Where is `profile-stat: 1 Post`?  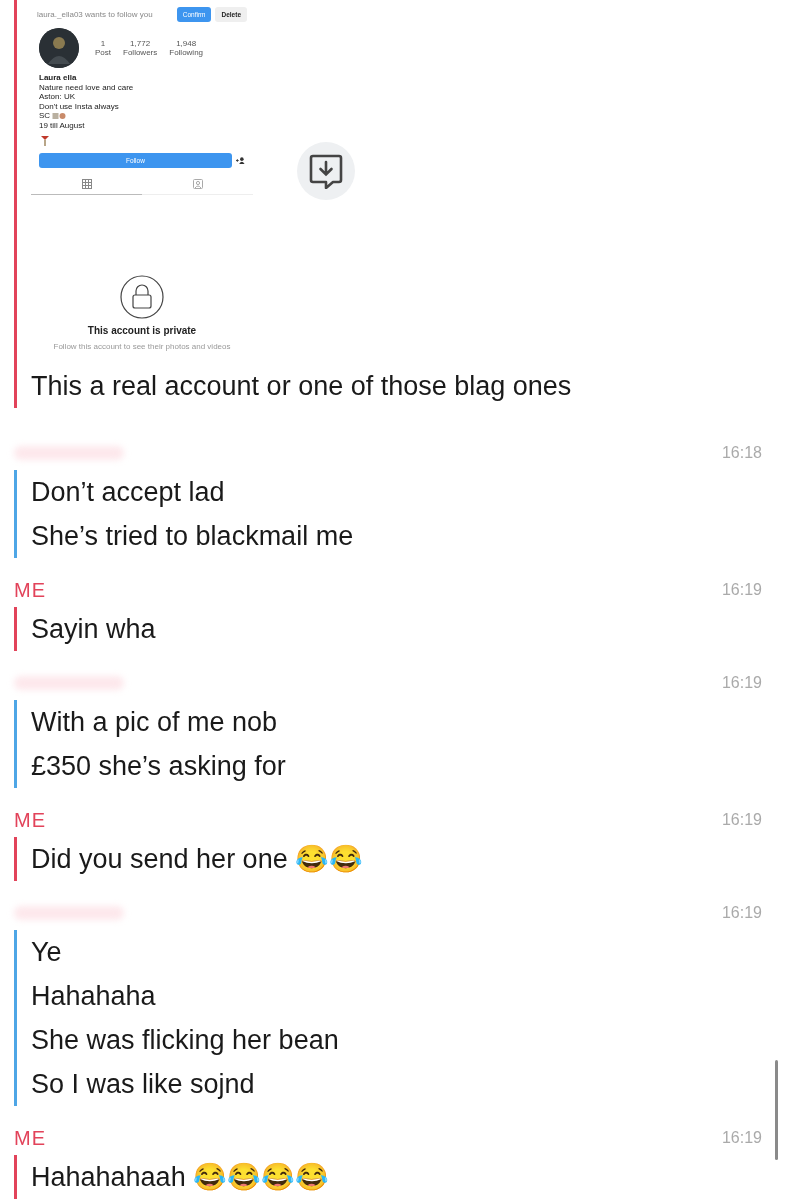 profile-stat: 1 Post is located at coordinates (103, 48).